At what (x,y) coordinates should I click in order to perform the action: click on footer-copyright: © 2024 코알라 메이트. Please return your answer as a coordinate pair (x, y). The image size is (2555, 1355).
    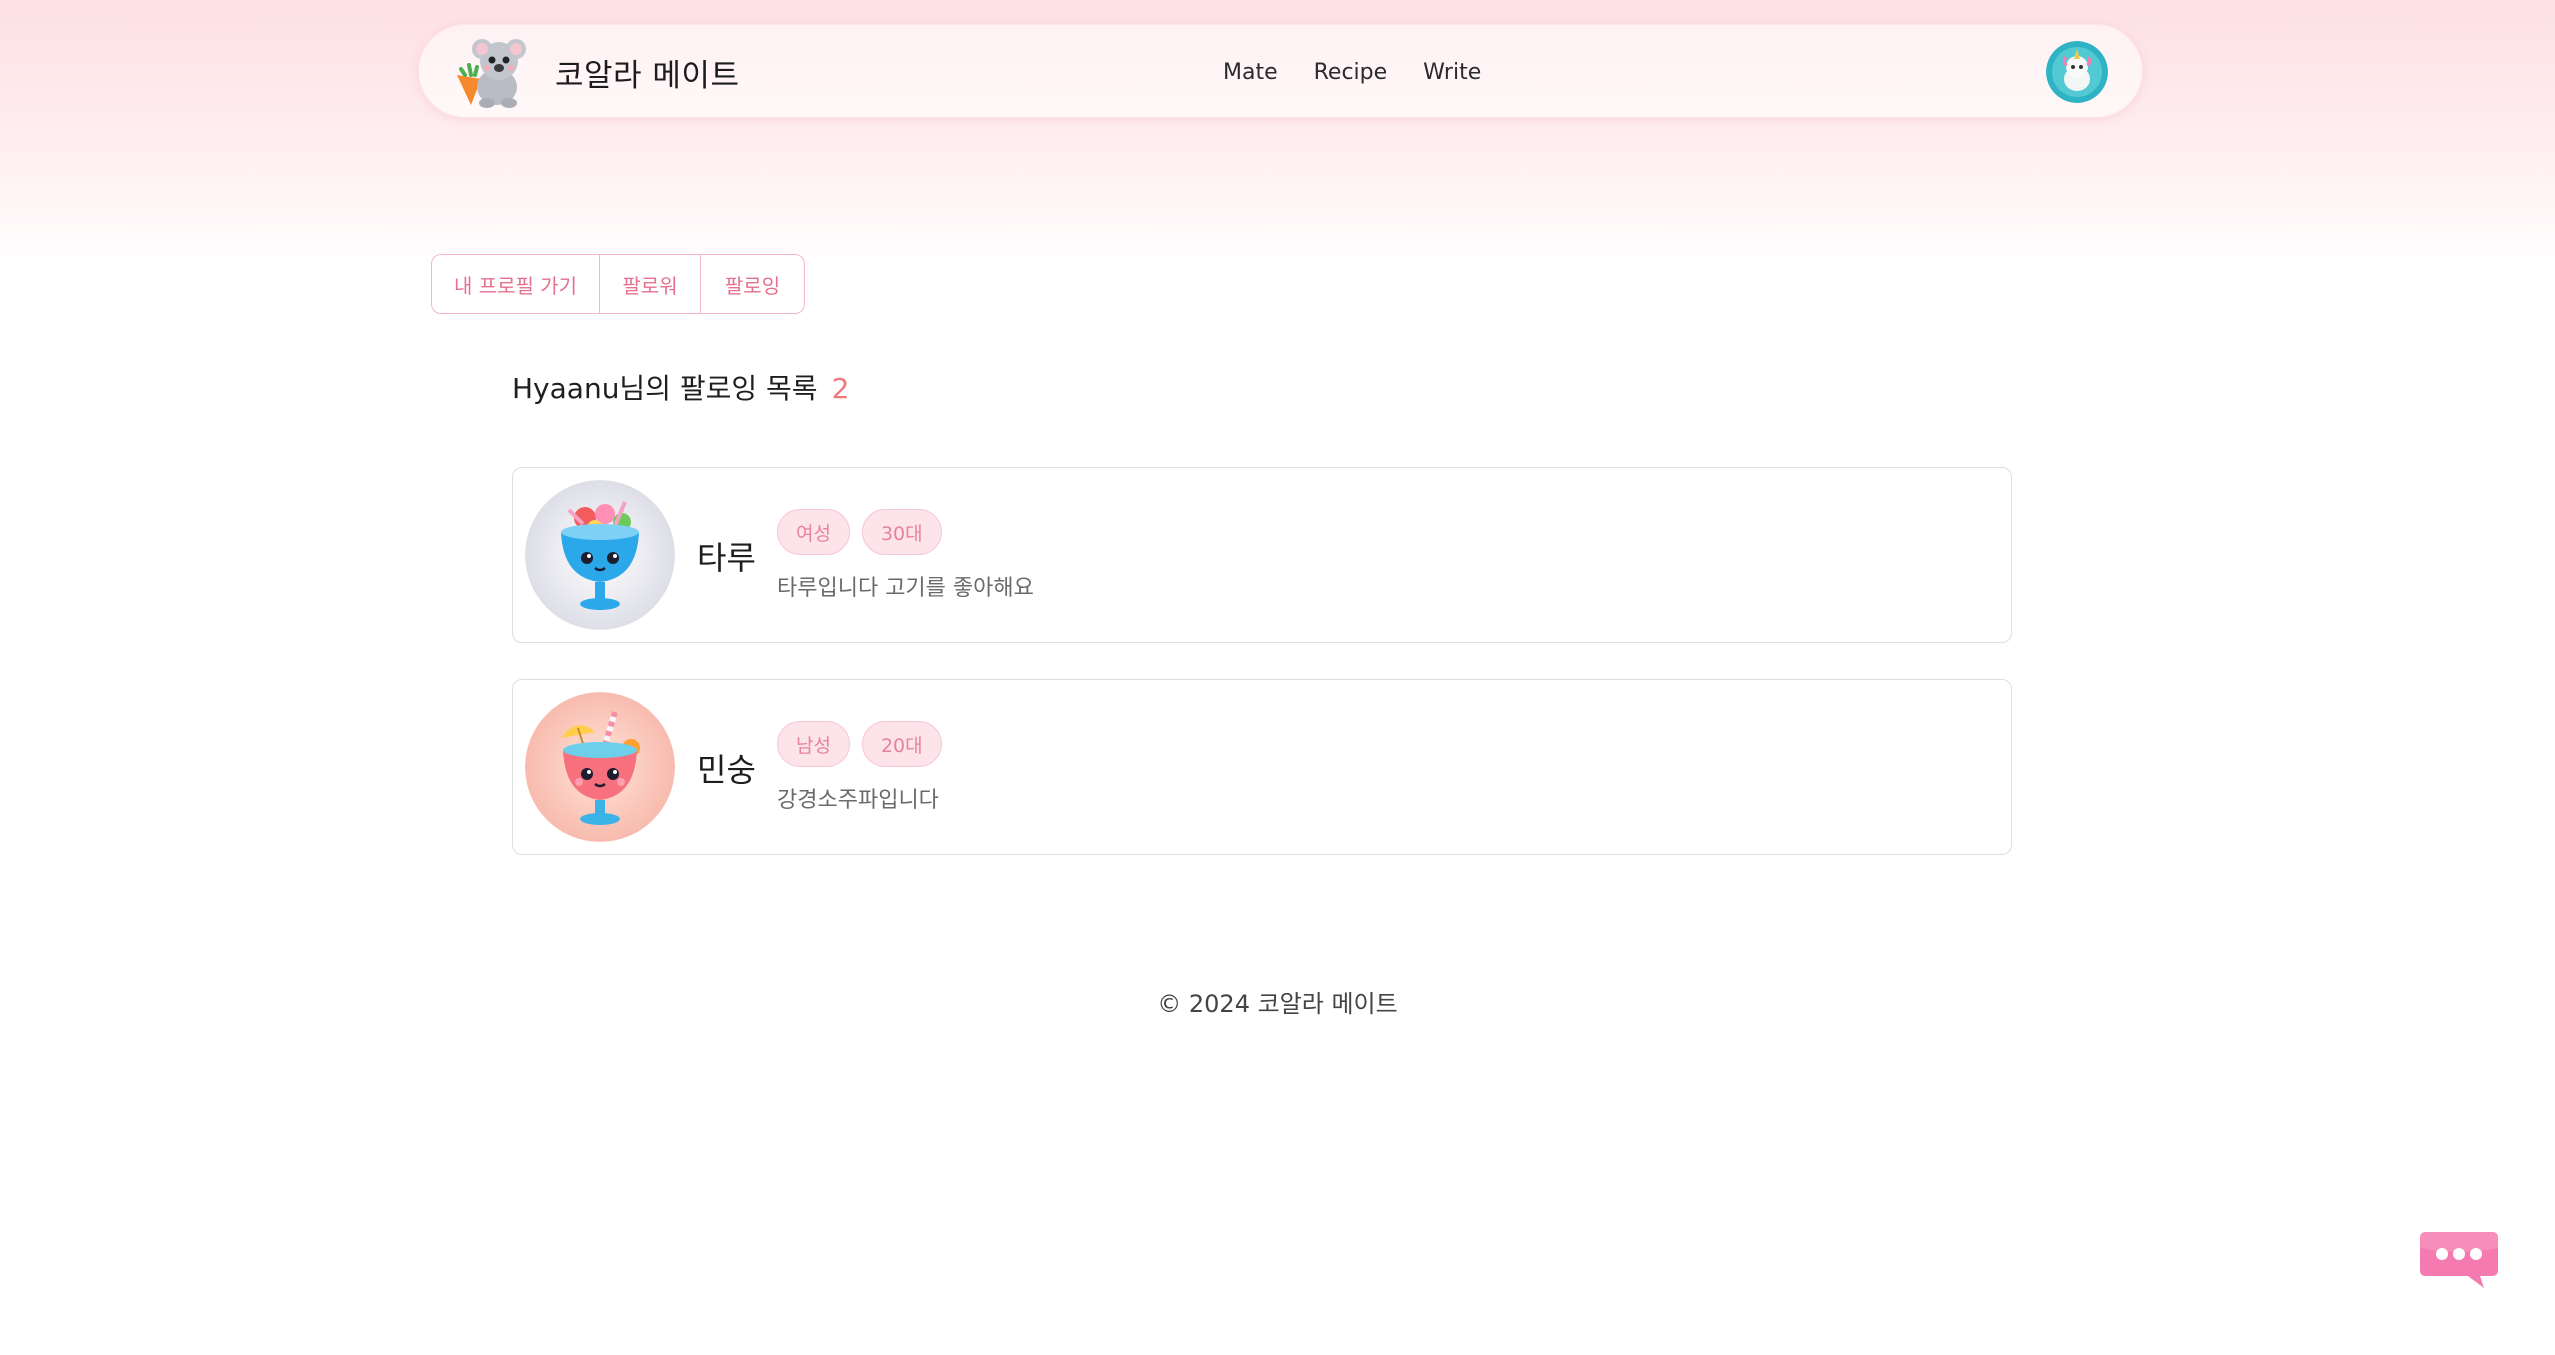
    Looking at the image, I should click on (1277, 1004).